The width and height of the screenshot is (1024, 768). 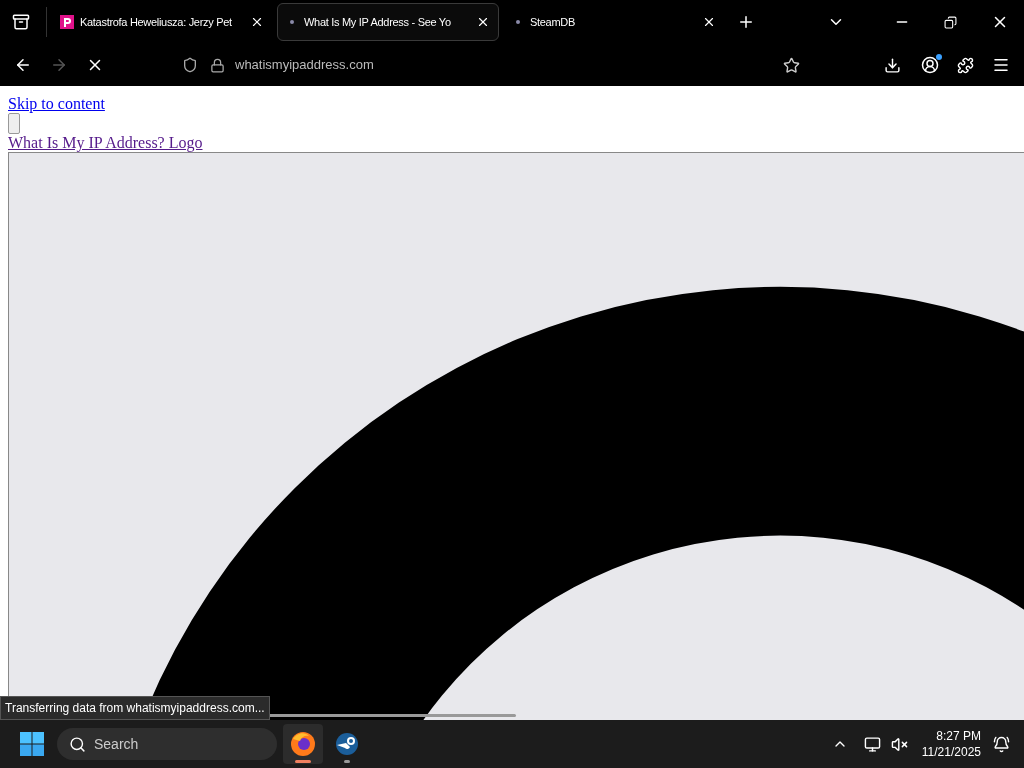 What do you see at coordinates (552, 22) in the screenshot?
I see `tab-title: SteamDB` at bounding box center [552, 22].